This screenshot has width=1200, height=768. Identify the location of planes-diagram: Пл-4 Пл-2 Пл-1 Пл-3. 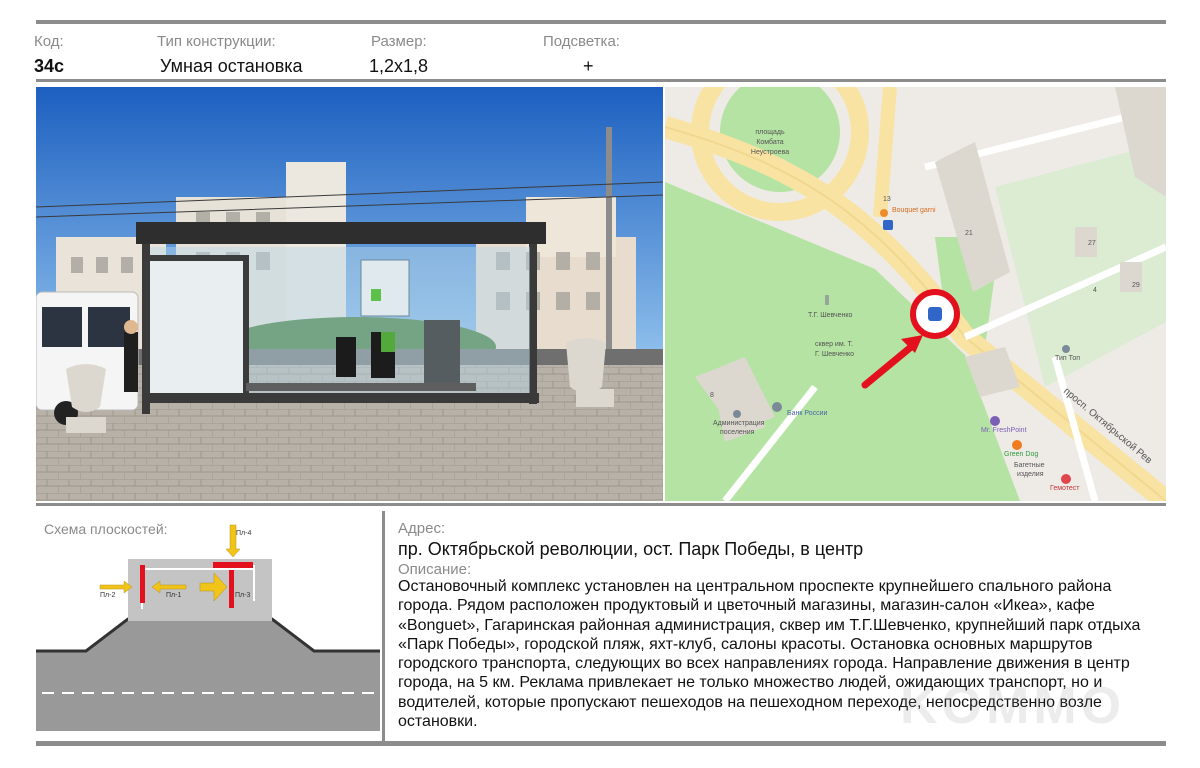
(208, 627).